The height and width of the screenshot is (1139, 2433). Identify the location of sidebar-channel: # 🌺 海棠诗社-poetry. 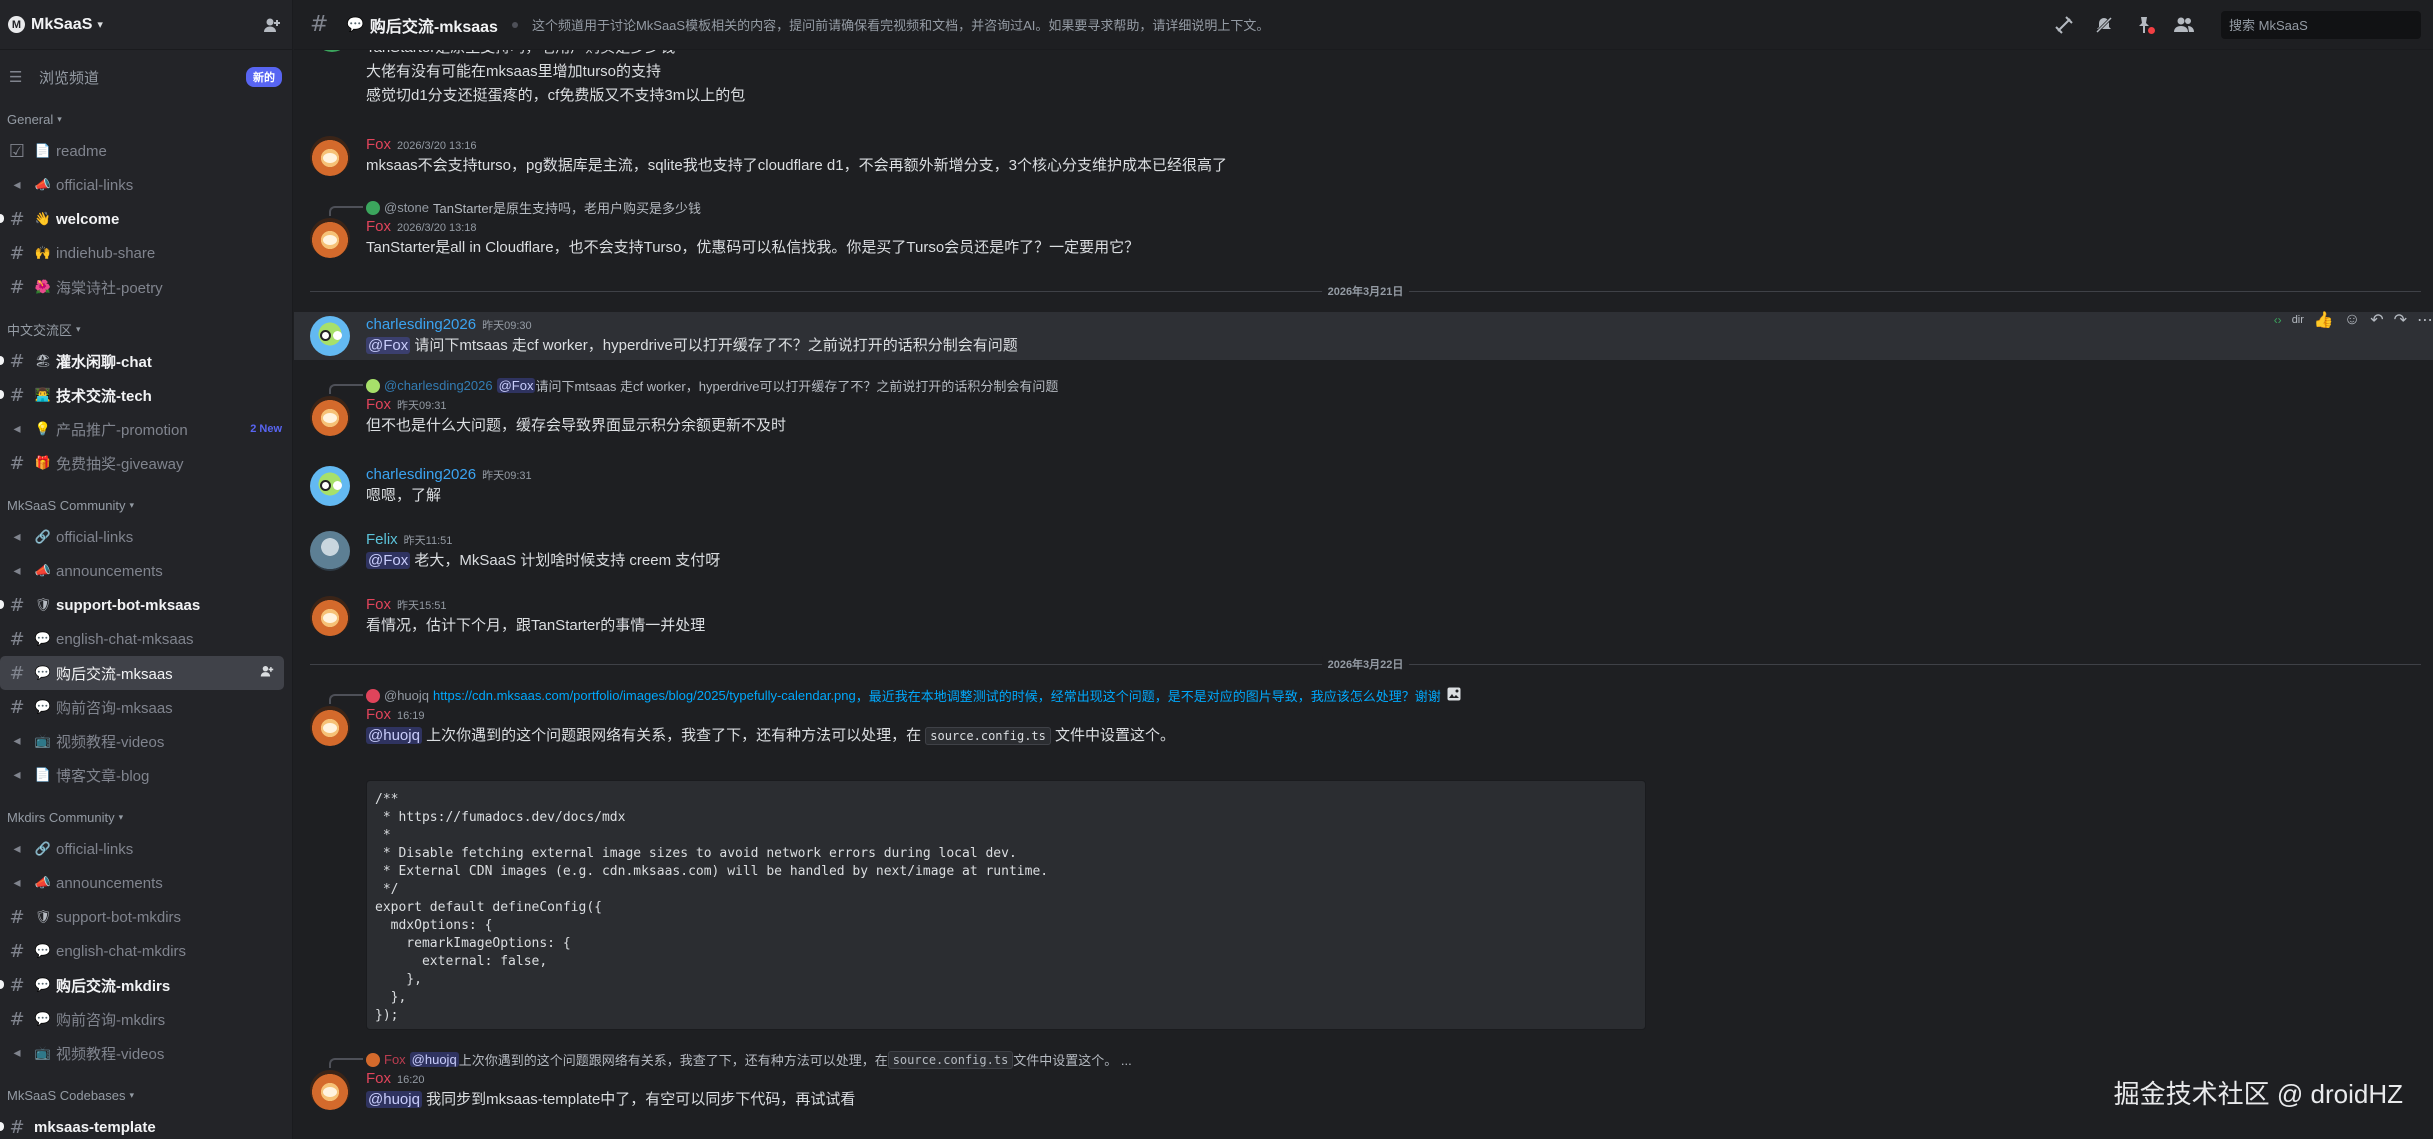
(146, 287).